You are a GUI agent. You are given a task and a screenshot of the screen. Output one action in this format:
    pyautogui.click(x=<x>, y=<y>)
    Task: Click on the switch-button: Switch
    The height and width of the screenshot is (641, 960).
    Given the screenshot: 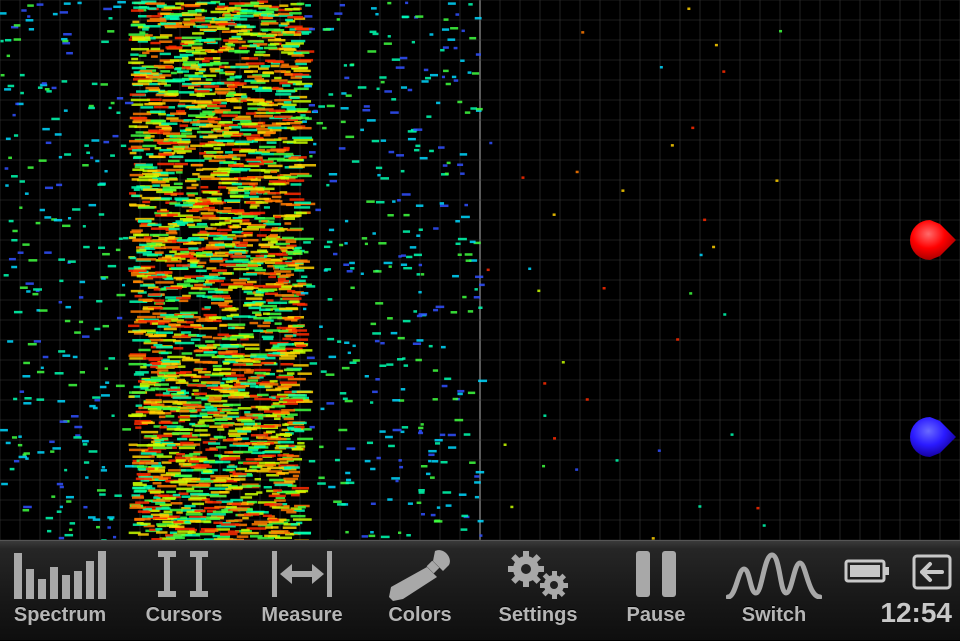 What is the action you would take?
    pyautogui.click(x=774, y=591)
    